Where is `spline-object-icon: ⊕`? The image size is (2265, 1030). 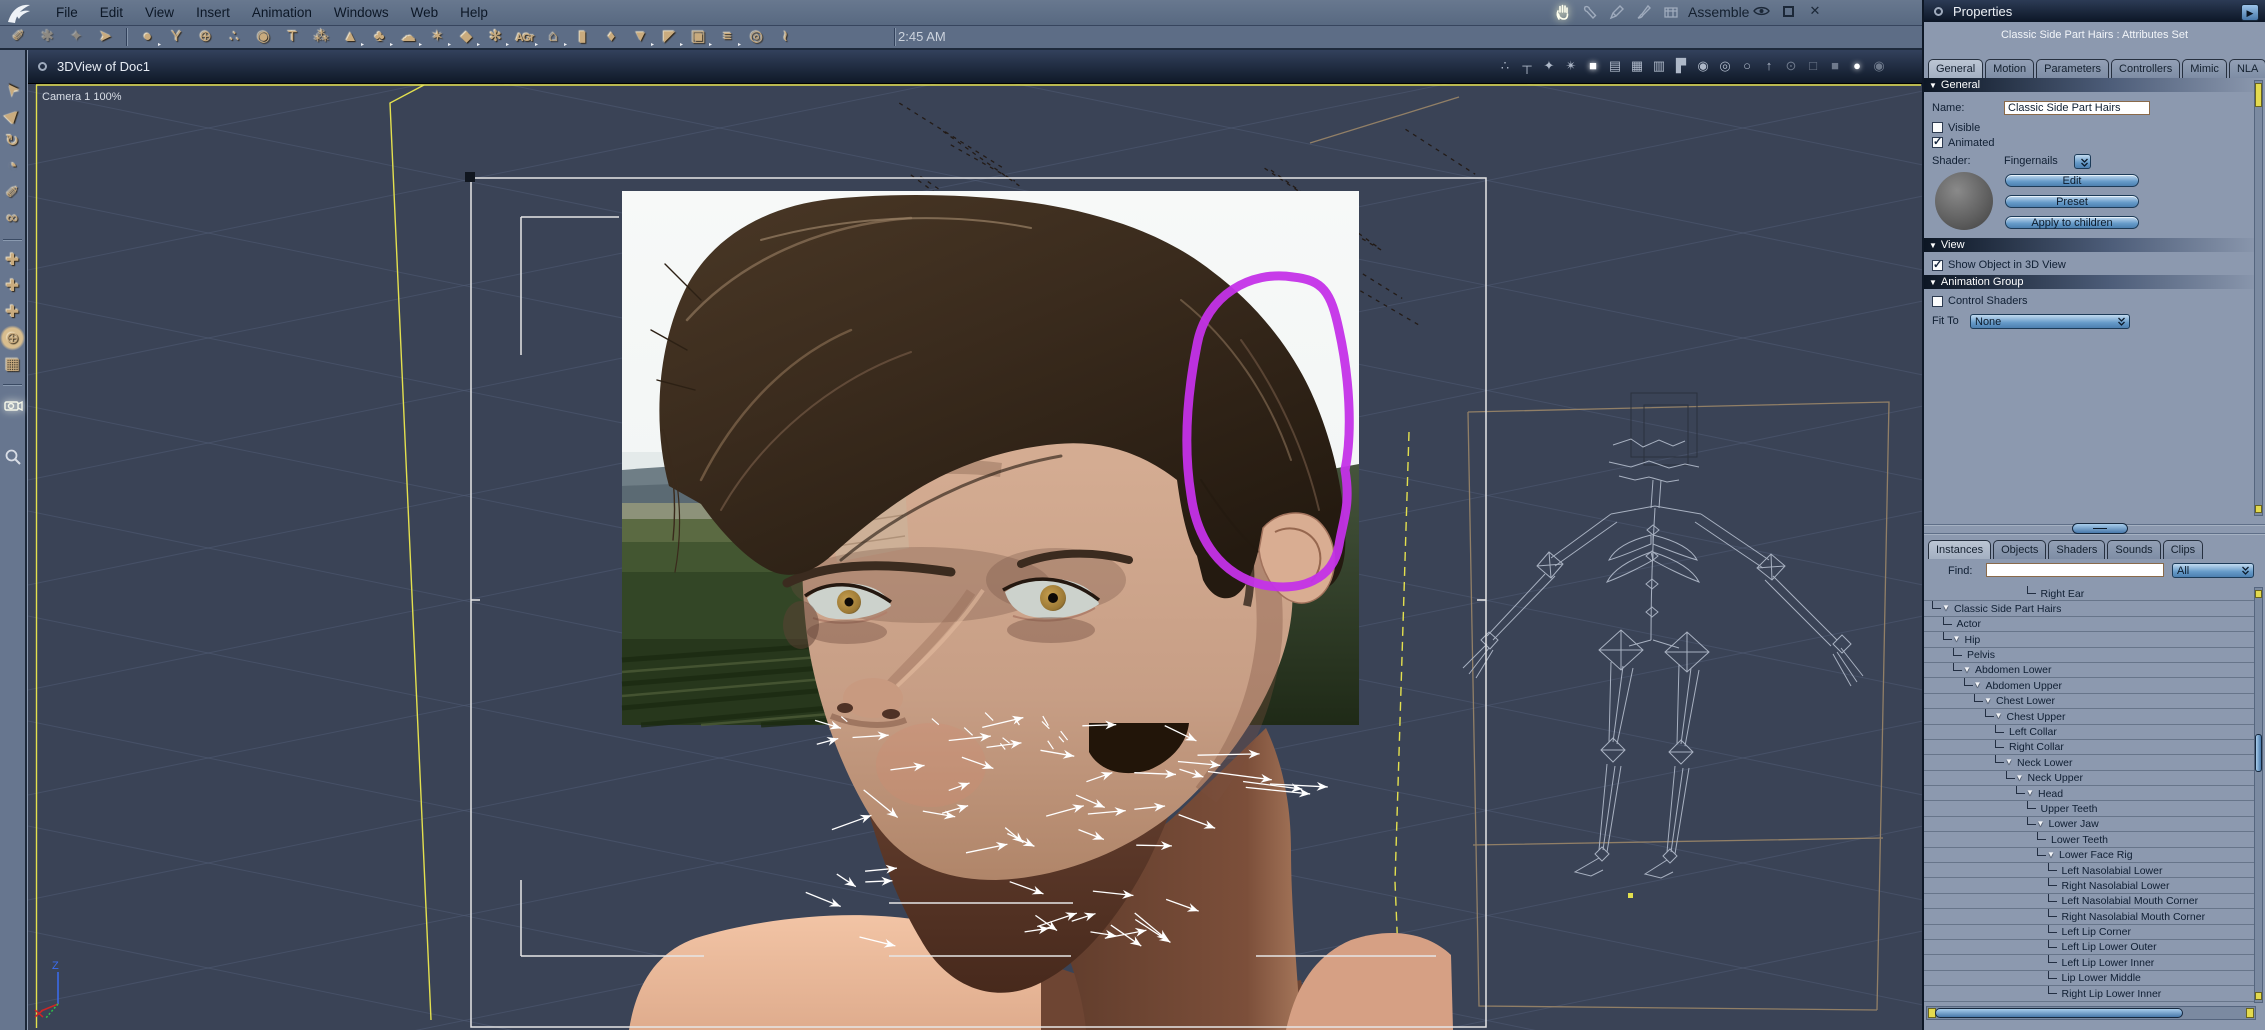
spline-object-icon: ⊕ is located at coordinates (205, 37).